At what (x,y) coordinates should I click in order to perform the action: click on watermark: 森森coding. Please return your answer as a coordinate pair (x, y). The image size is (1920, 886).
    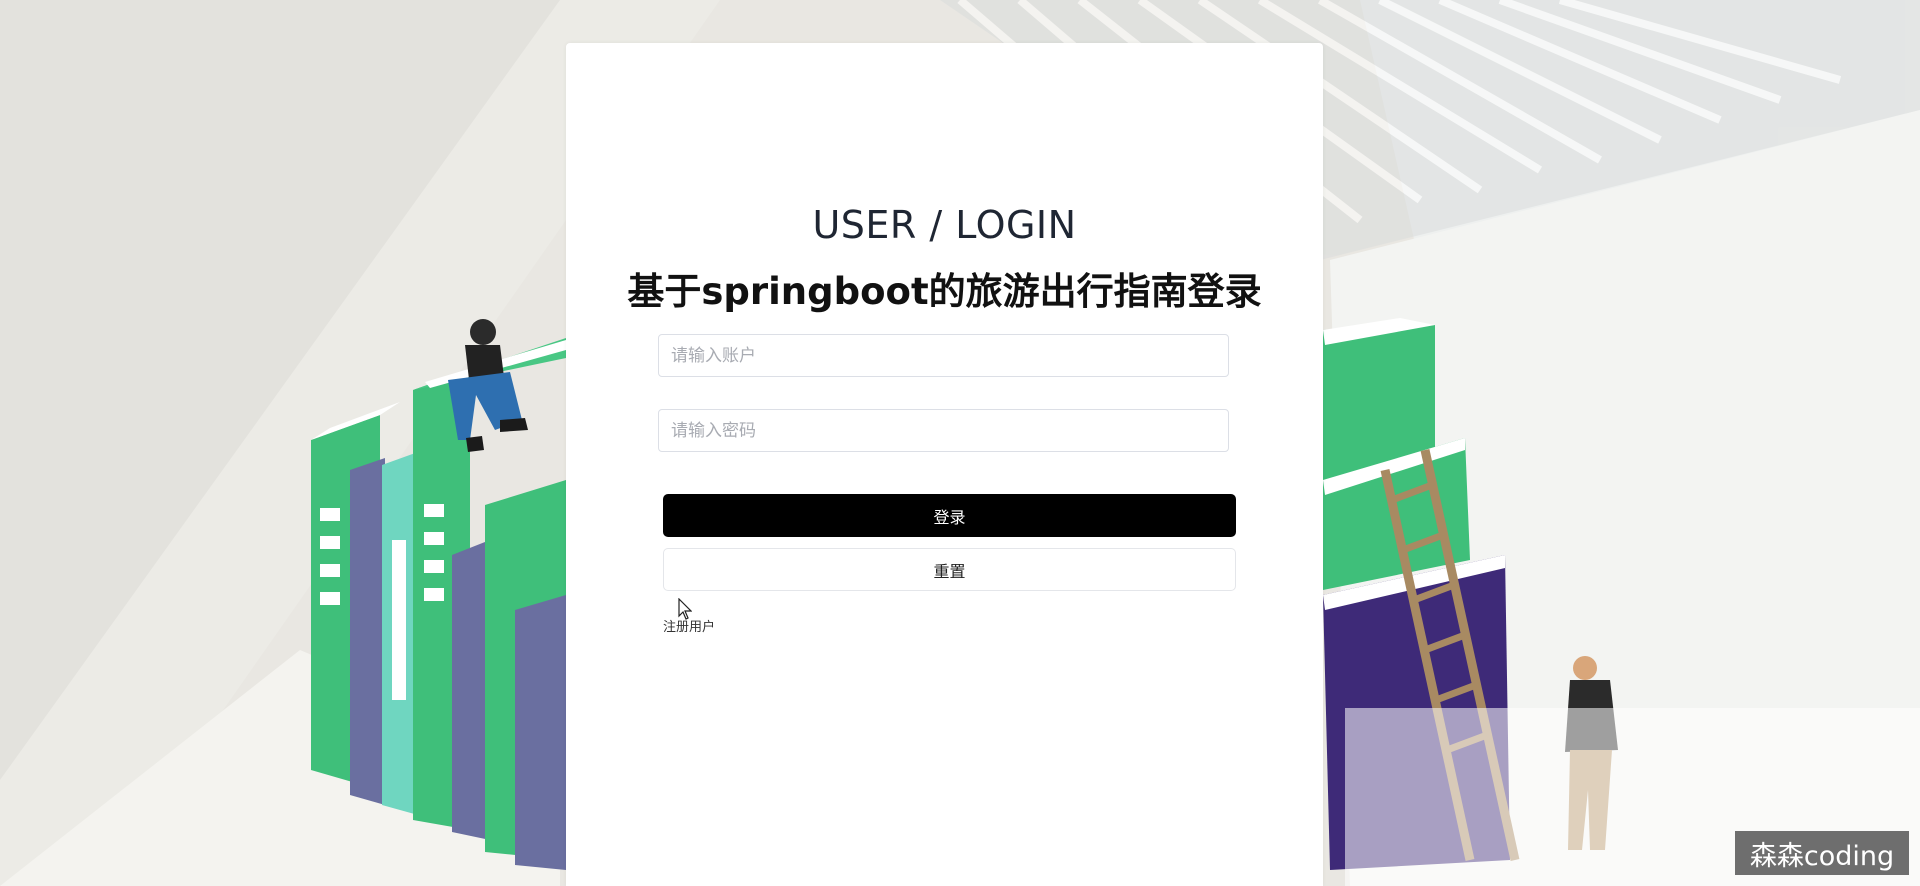
    Looking at the image, I should click on (1822, 853).